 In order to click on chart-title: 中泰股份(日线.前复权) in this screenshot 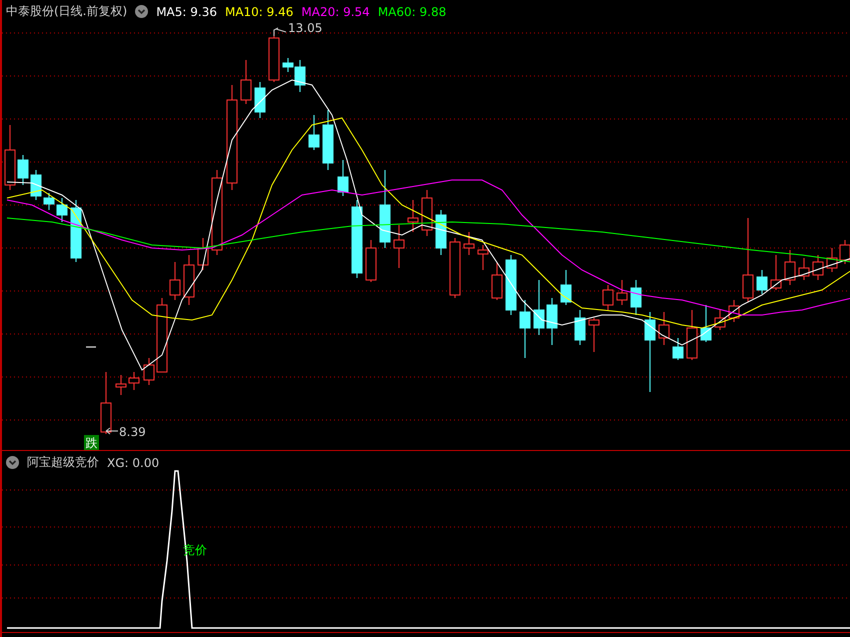, I will do `click(67, 11)`.